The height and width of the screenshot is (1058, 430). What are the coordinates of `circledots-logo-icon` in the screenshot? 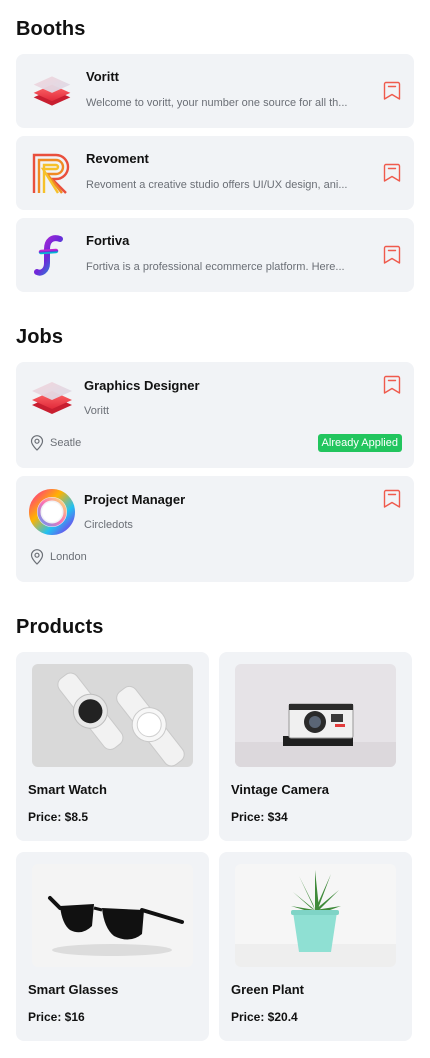 It's located at (52, 512).